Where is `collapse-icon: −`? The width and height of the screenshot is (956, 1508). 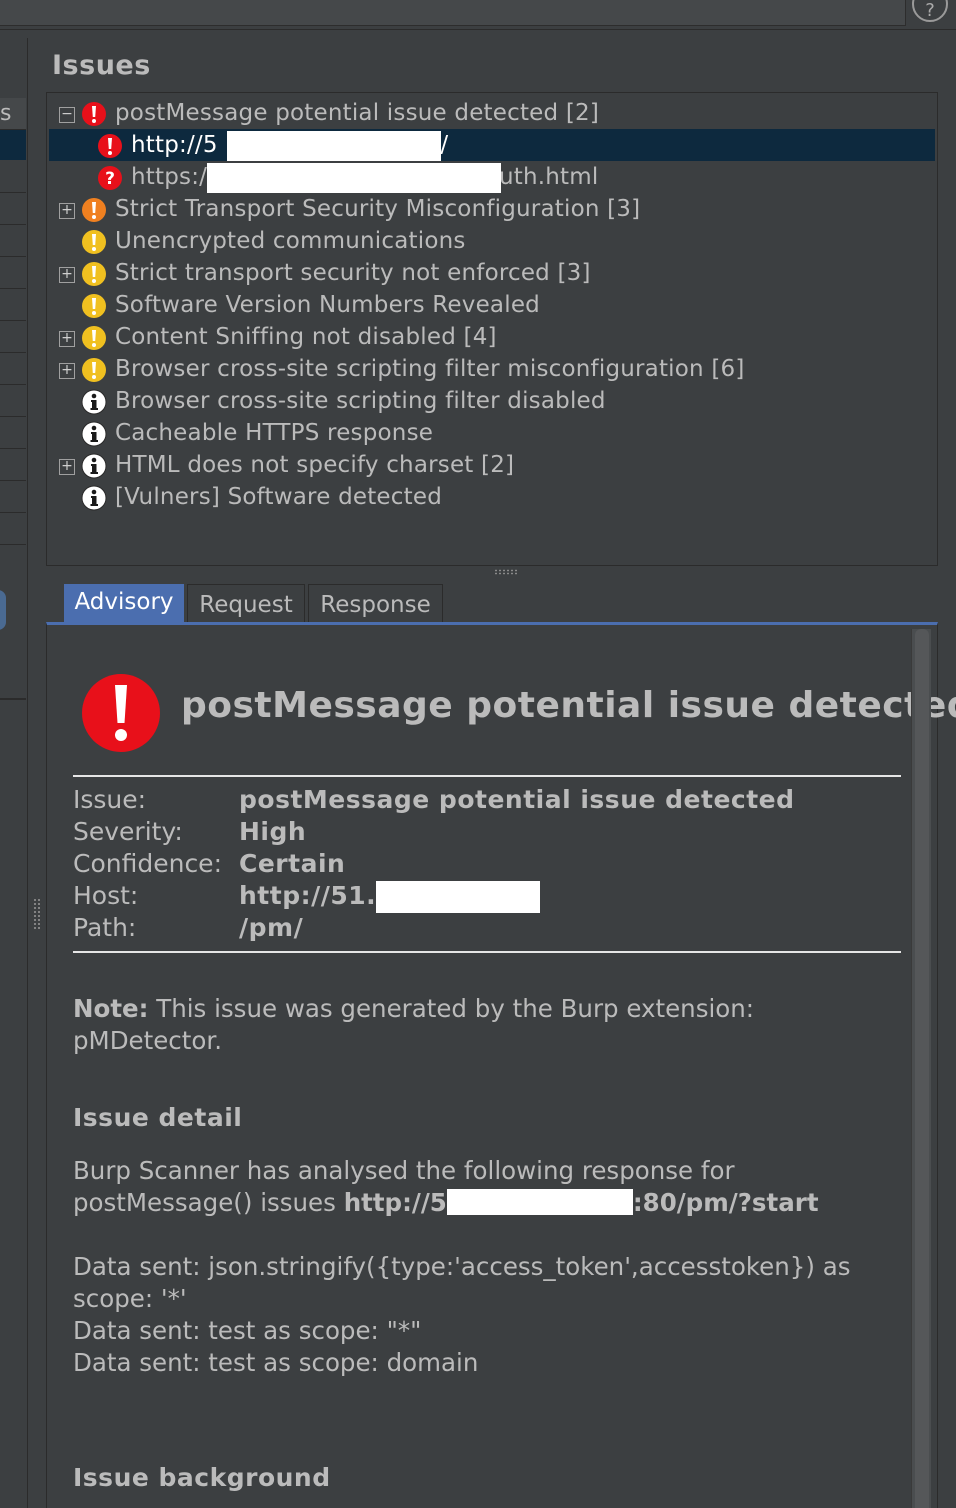
collapse-icon: − is located at coordinates (67, 115).